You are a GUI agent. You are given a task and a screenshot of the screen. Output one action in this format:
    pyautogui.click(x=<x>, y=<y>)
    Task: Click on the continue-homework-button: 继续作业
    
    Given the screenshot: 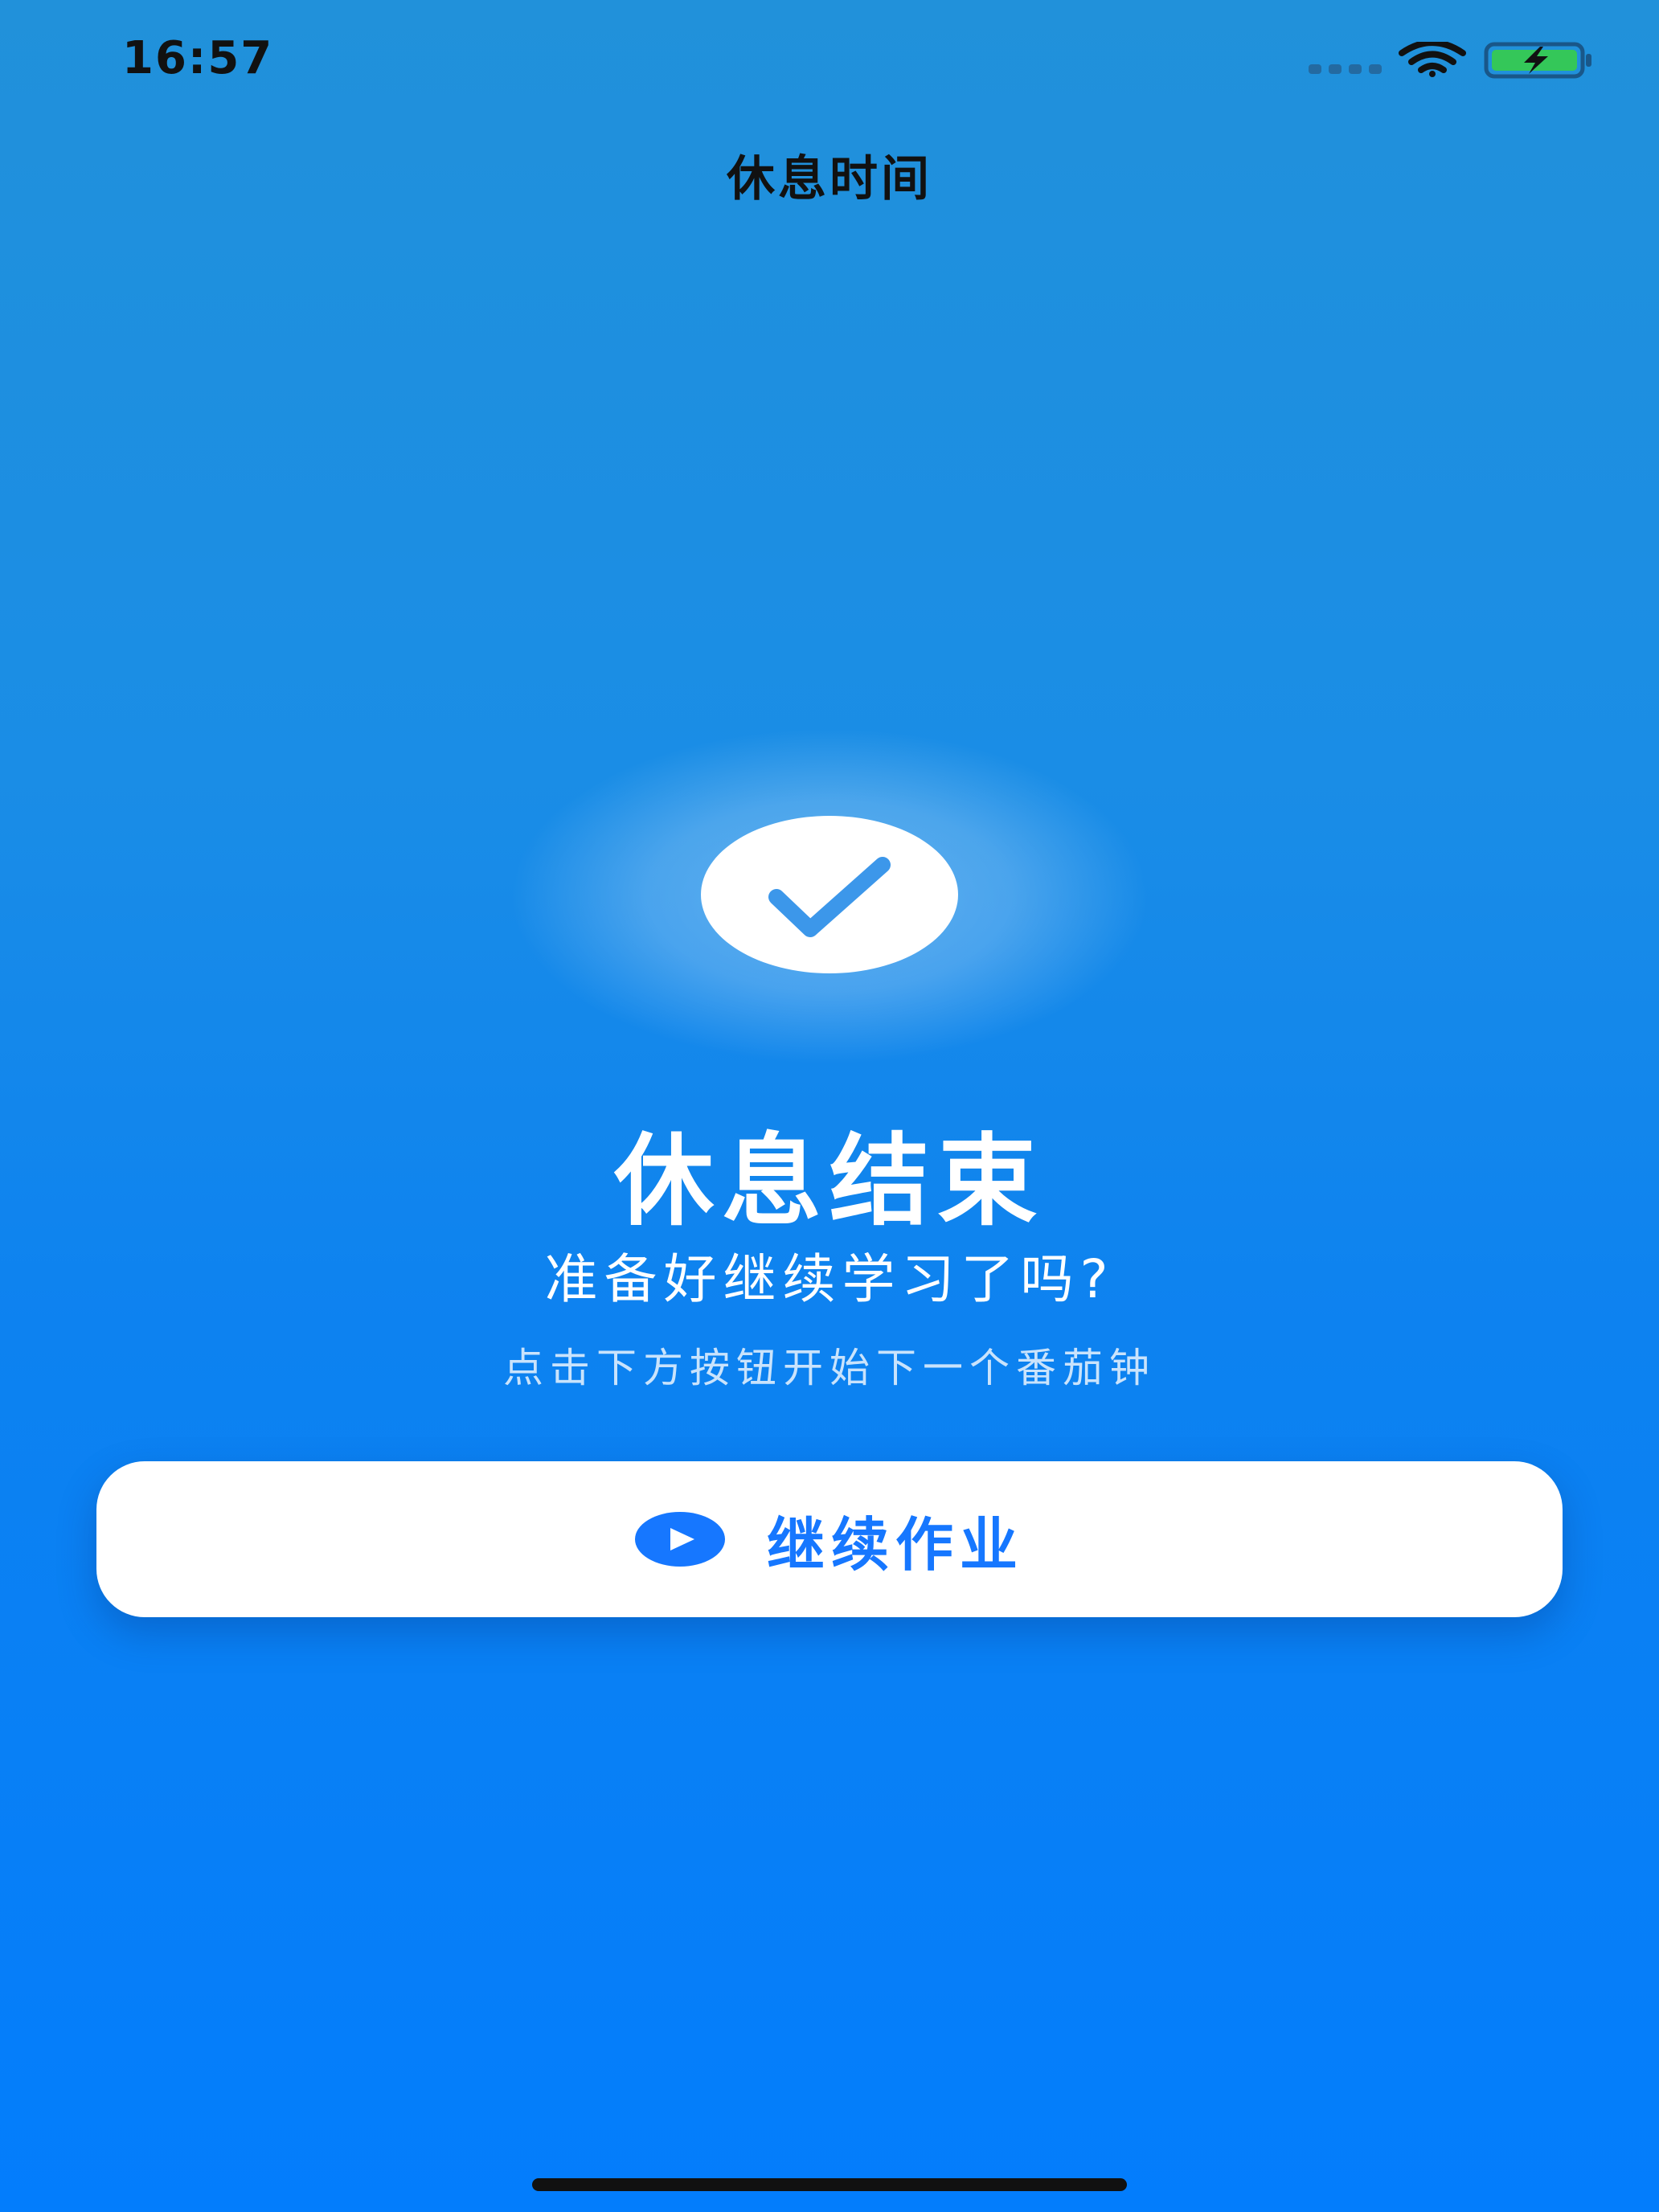 What is the action you would take?
    pyautogui.click(x=829, y=1539)
    